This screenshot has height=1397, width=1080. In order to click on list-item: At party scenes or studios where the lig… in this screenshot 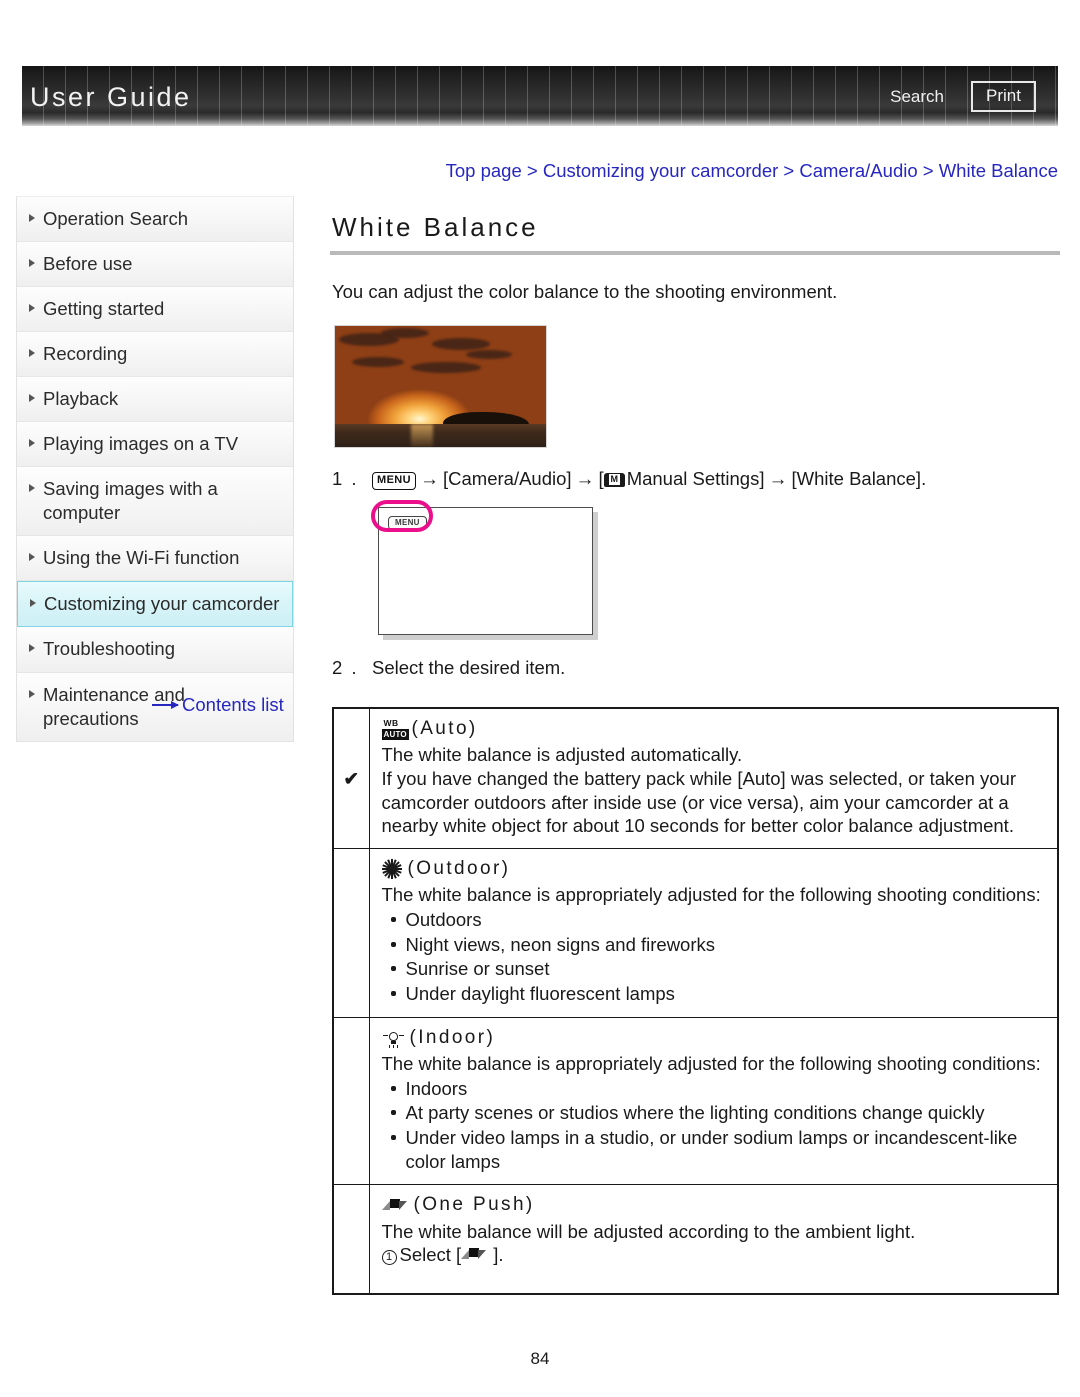, I will do `click(715, 1113)`.